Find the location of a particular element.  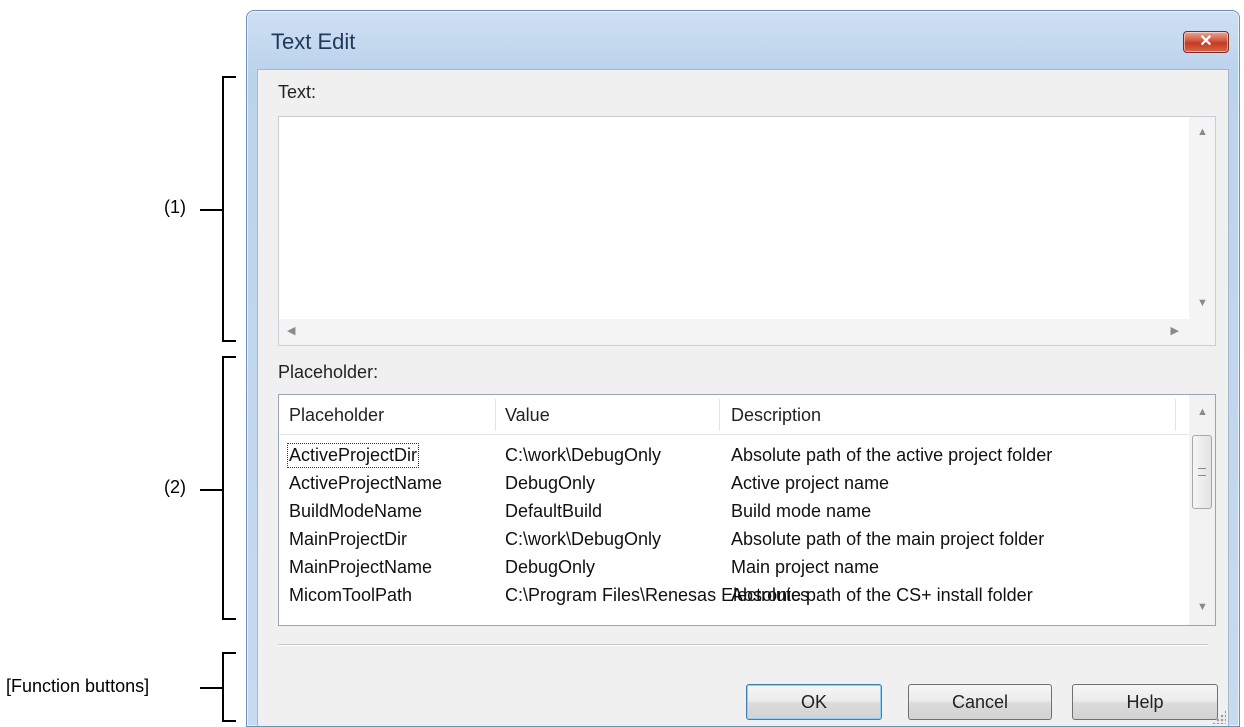

dialog-title: Text Edit is located at coordinates (313, 41).